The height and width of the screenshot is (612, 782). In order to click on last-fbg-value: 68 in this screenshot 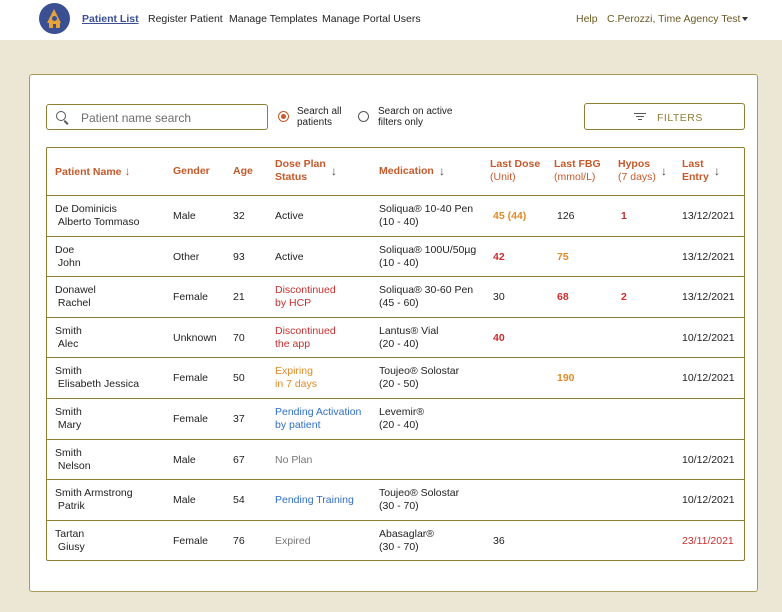, I will do `click(563, 297)`.